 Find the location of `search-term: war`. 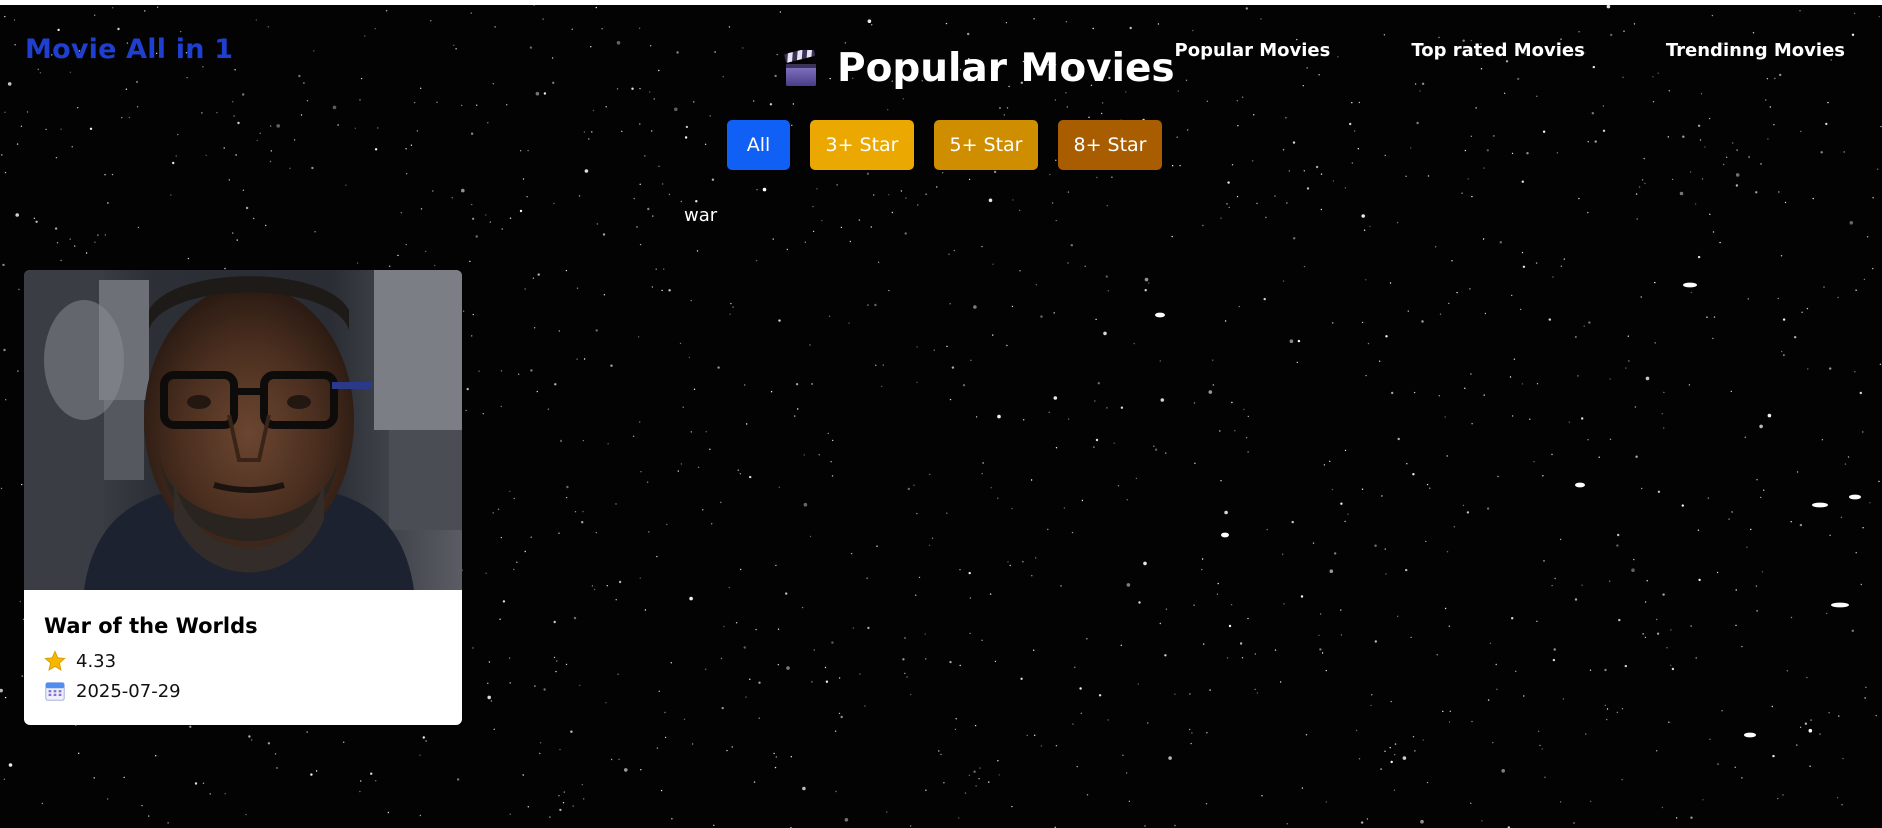

search-term: war is located at coordinates (701, 215).